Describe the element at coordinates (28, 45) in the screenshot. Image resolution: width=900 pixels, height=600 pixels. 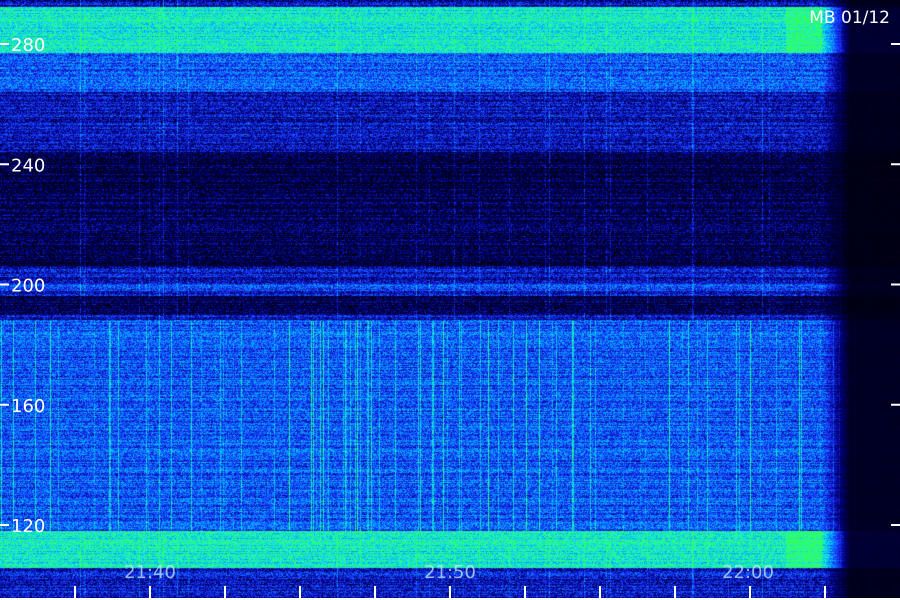
I see `y-tick-label: 280` at that location.